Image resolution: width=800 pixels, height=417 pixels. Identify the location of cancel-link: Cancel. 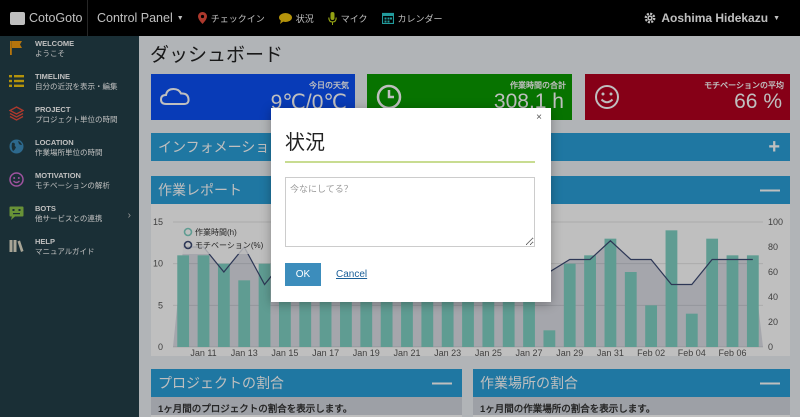
(351, 274).